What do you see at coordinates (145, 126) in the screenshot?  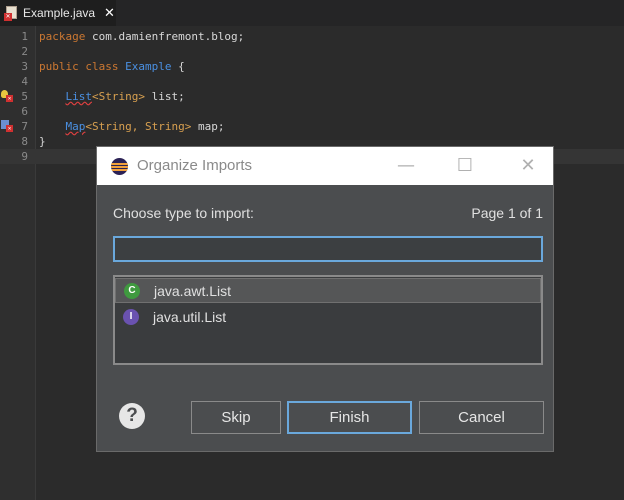 I see `line-text: Map<String, String> map;` at bounding box center [145, 126].